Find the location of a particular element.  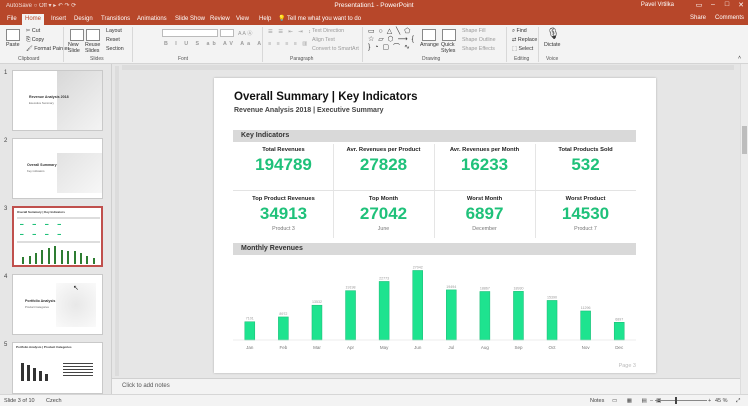

new-slide-button: New Slide is located at coordinates (77, 48).